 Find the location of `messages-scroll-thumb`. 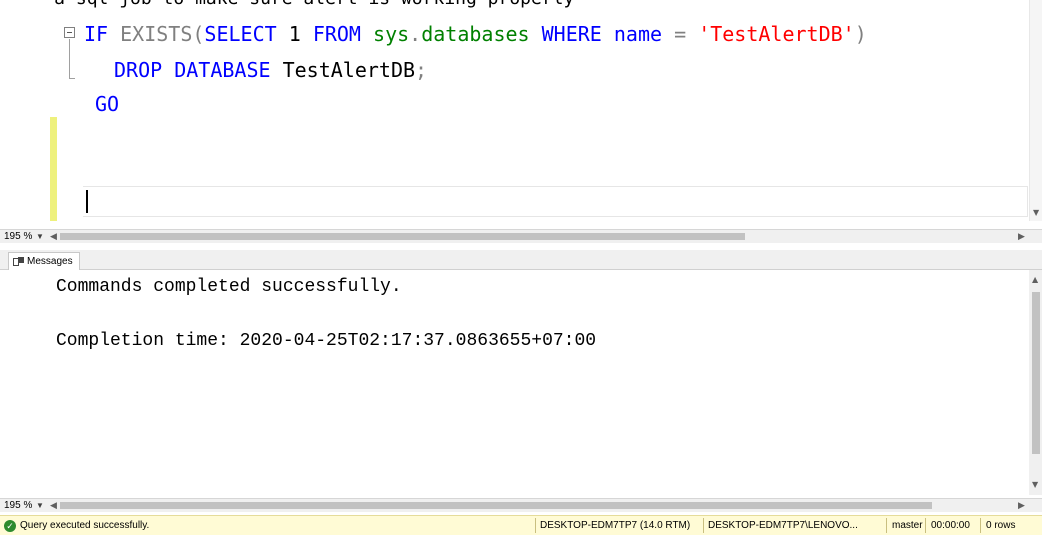

messages-scroll-thumb is located at coordinates (1036, 373).